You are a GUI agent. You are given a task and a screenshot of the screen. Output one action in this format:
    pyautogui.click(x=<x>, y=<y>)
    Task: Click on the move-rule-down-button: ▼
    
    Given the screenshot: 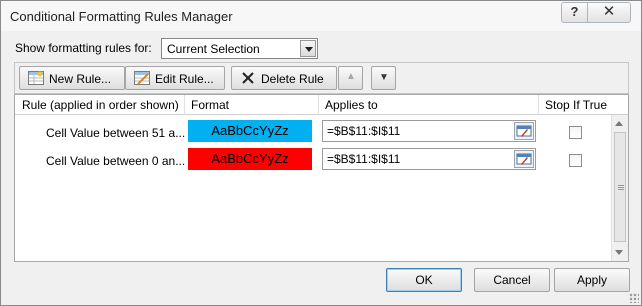 What is the action you would take?
    pyautogui.click(x=383, y=78)
    